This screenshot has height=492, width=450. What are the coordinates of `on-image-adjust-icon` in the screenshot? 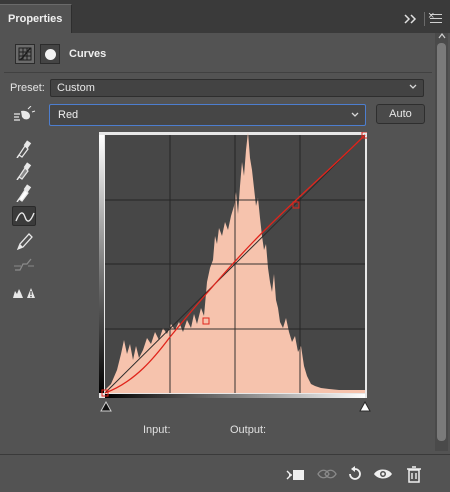 It's located at (24, 115).